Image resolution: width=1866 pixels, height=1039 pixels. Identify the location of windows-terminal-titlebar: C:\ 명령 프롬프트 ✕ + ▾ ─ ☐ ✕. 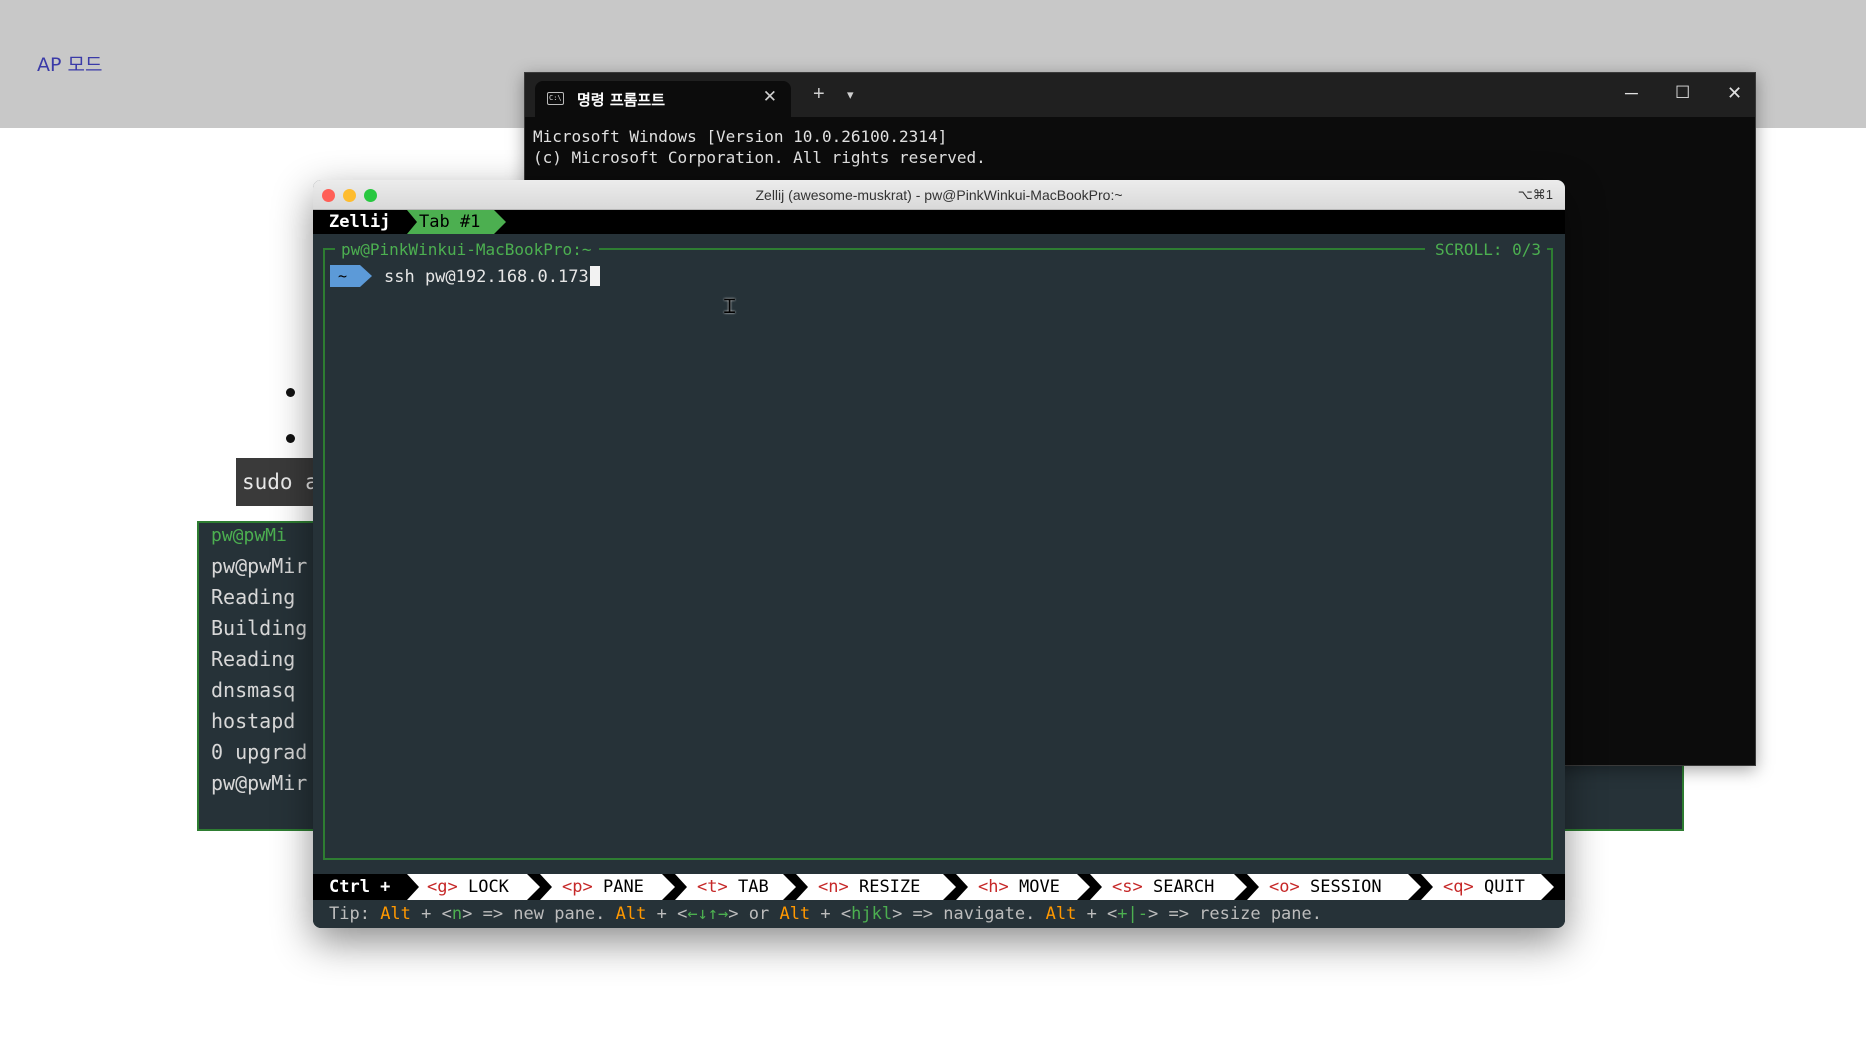
(1140, 95).